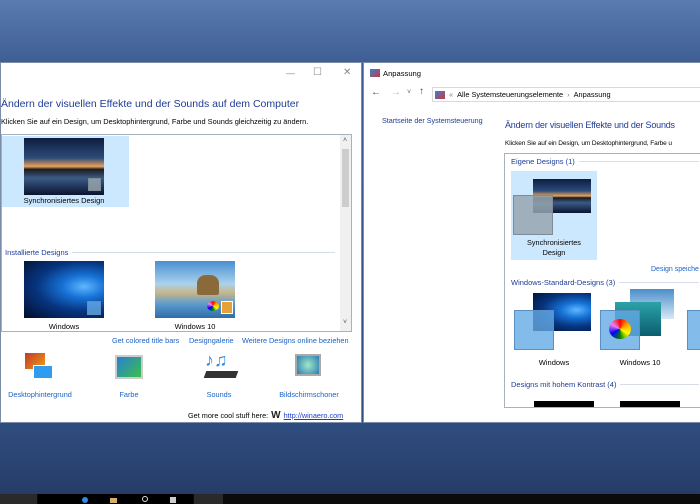  Describe the element at coordinates (113, 500) in the screenshot. I see `explorer-icon` at that location.